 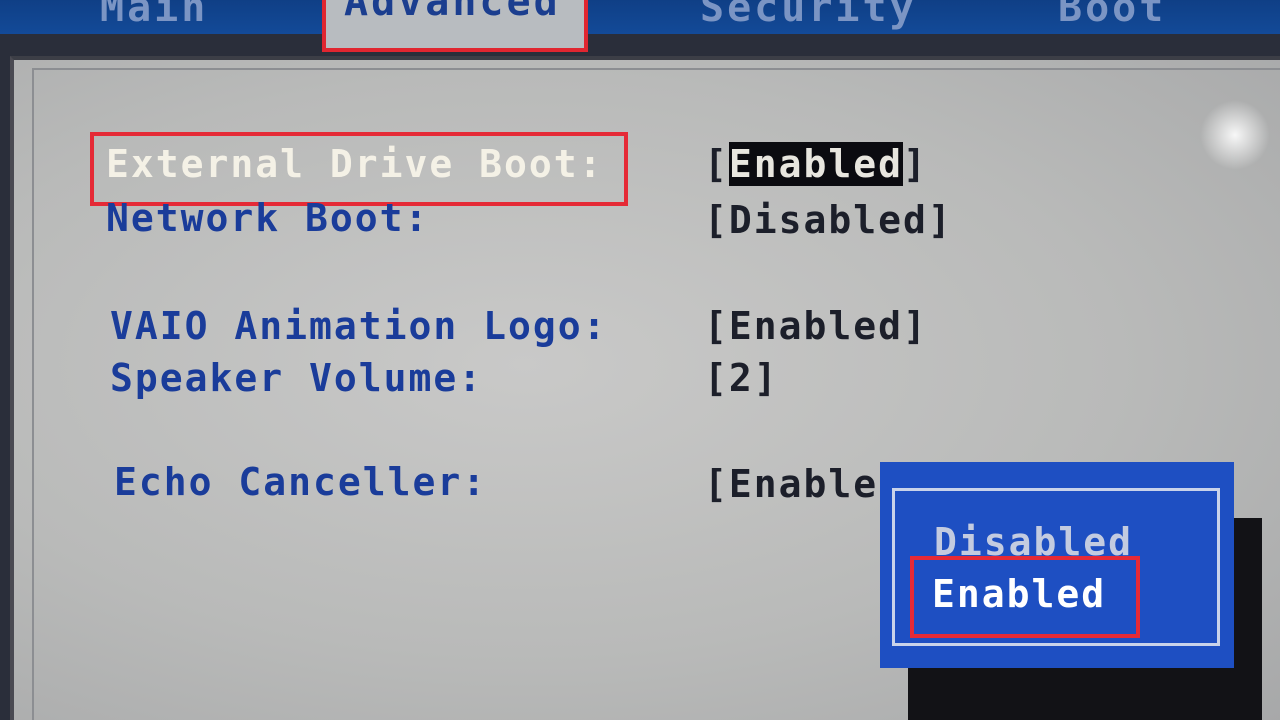 I want to click on echo-canceller-label: Echo Canceller:, so click(x=300, y=482).